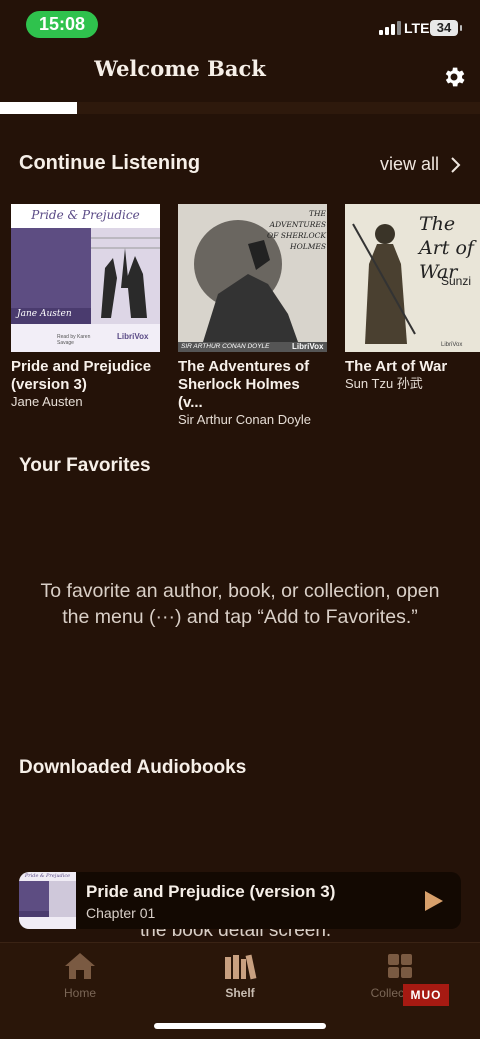 Image resolution: width=480 pixels, height=1039 pixels. Describe the element at coordinates (244, 419) in the screenshot. I see `book-author: Sir Arthur Conan Doyle` at that location.